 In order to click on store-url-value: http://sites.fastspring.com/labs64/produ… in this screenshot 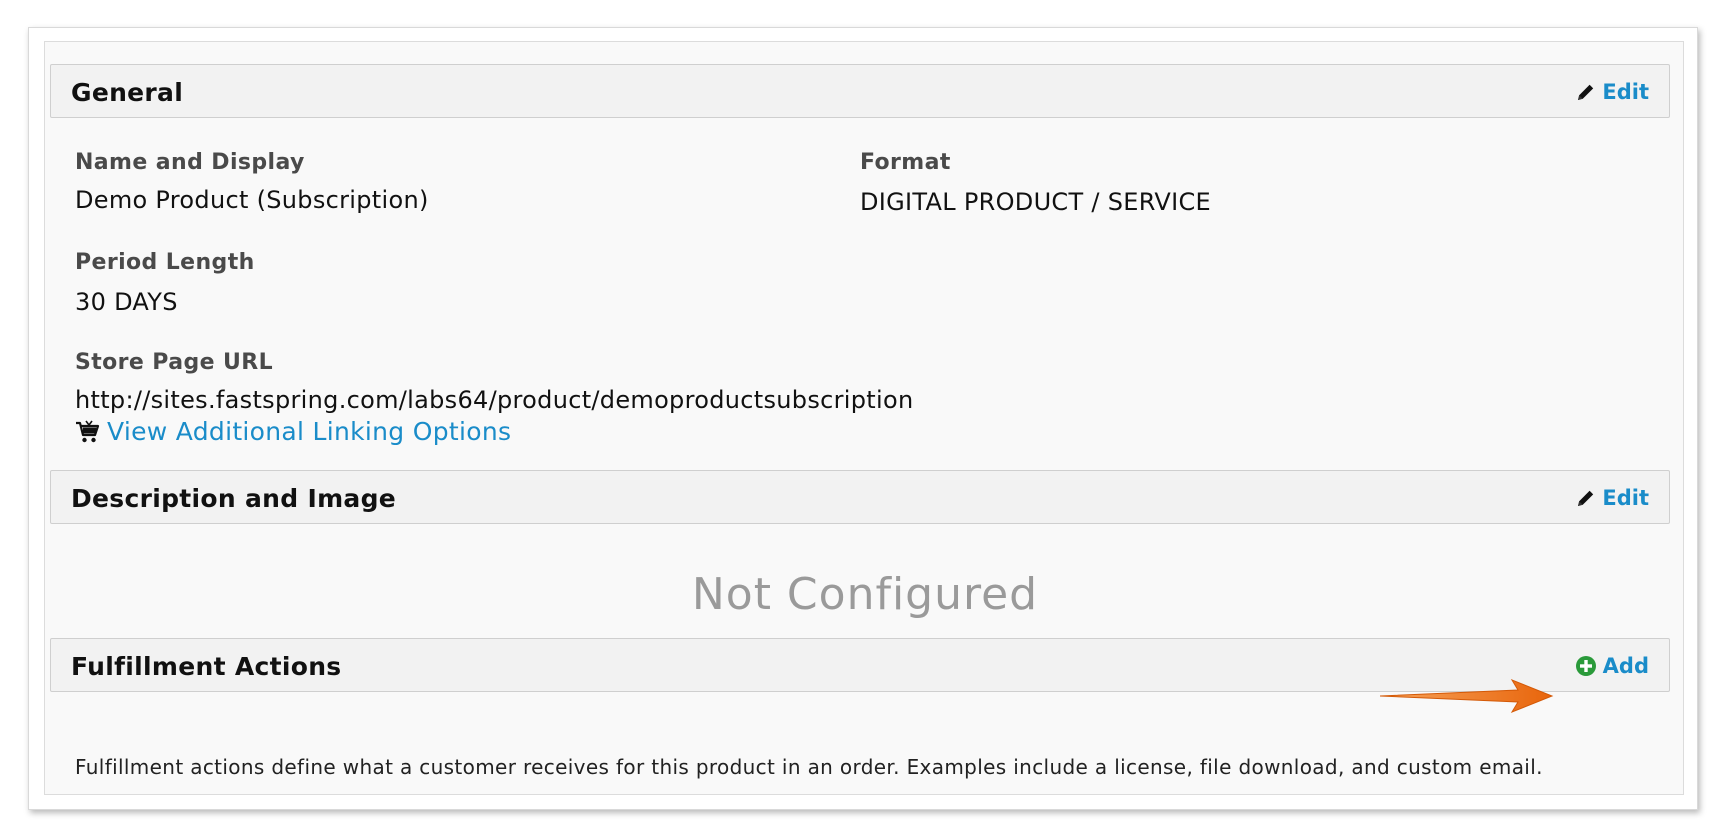, I will do `click(494, 400)`.